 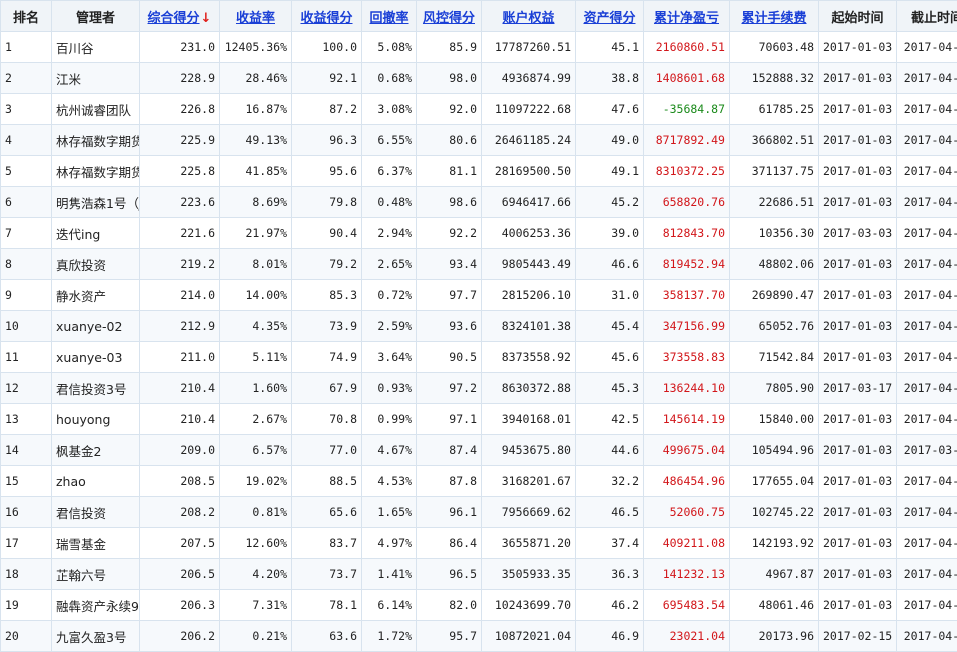 What do you see at coordinates (774, 388) in the screenshot?
I see `cum-fee-cell: 7805.90` at bounding box center [774, 388].